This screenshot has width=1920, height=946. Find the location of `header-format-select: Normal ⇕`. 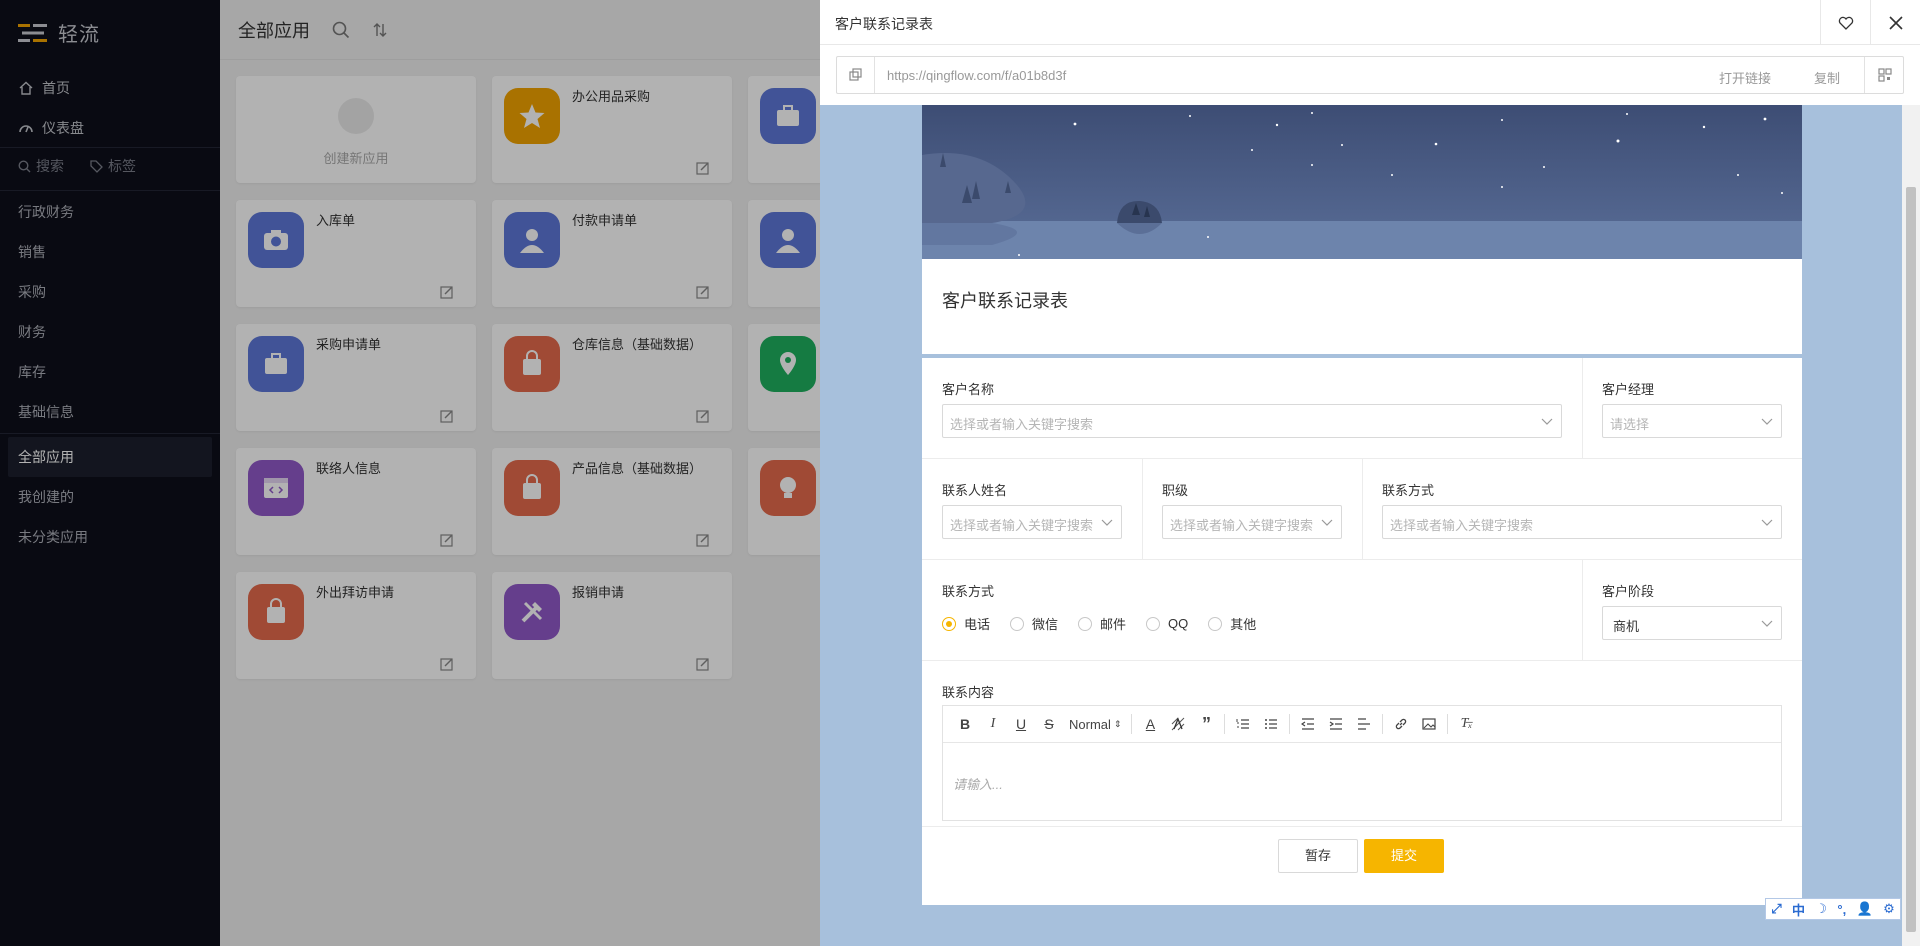

header-format-select: Normal ⇕ is located at coordinates (1095, 724).